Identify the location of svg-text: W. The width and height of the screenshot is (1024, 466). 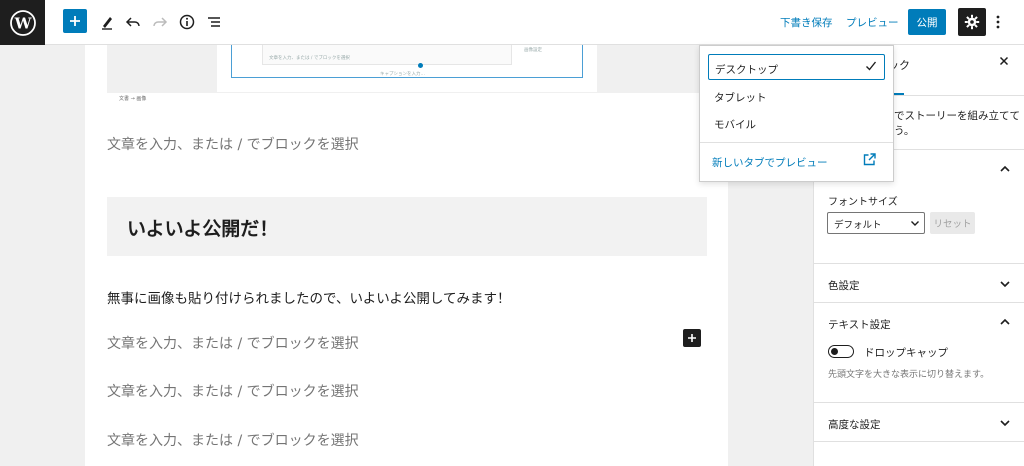
(22, 23).